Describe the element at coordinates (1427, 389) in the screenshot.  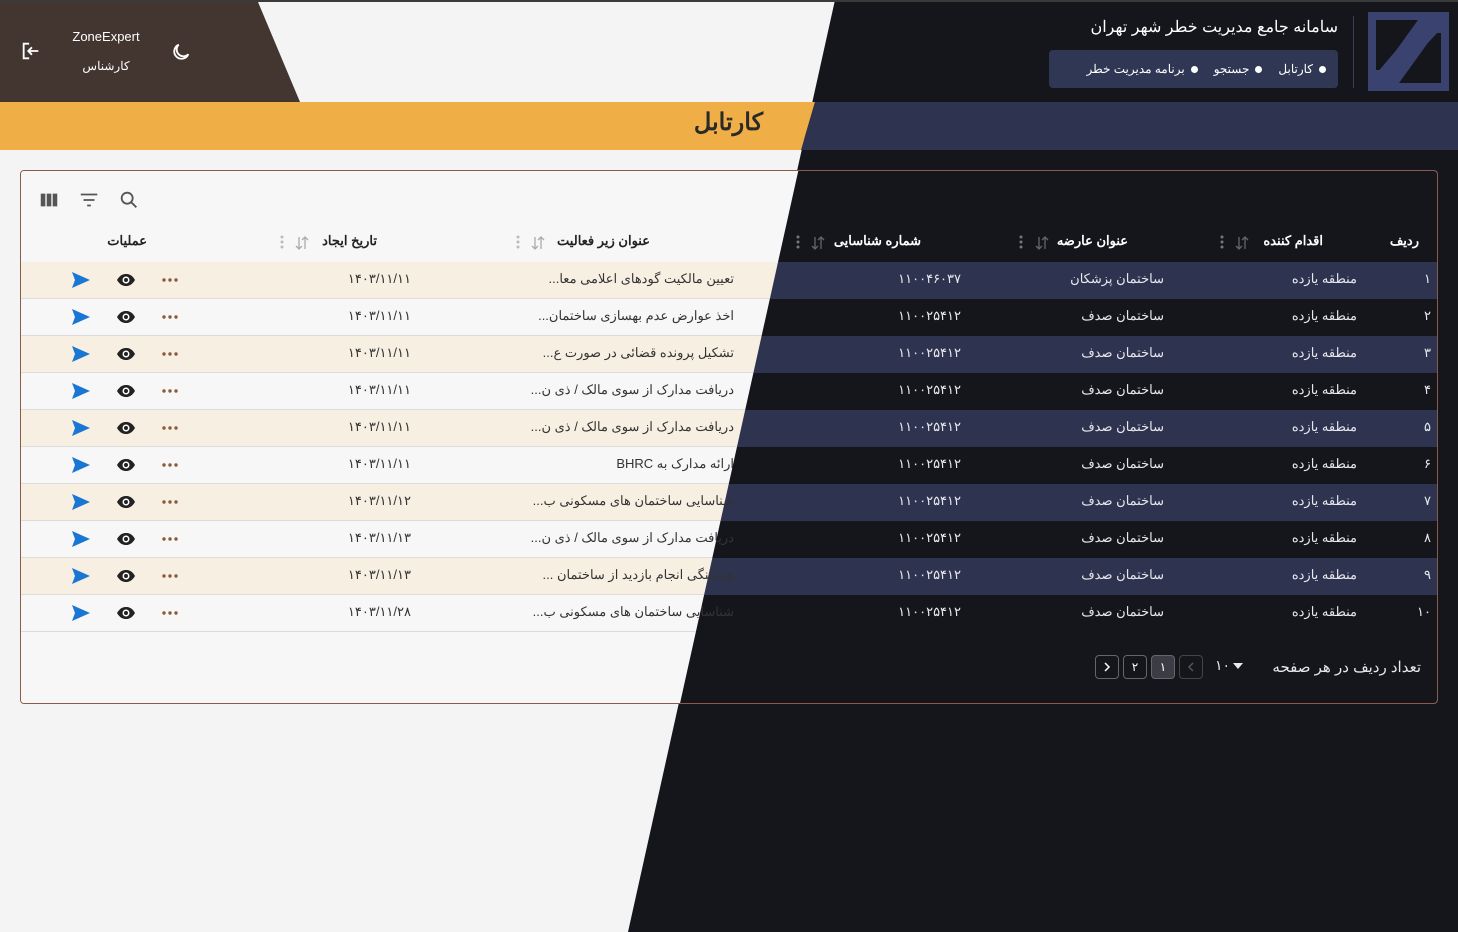
I see `row-number: ۴` at that location.